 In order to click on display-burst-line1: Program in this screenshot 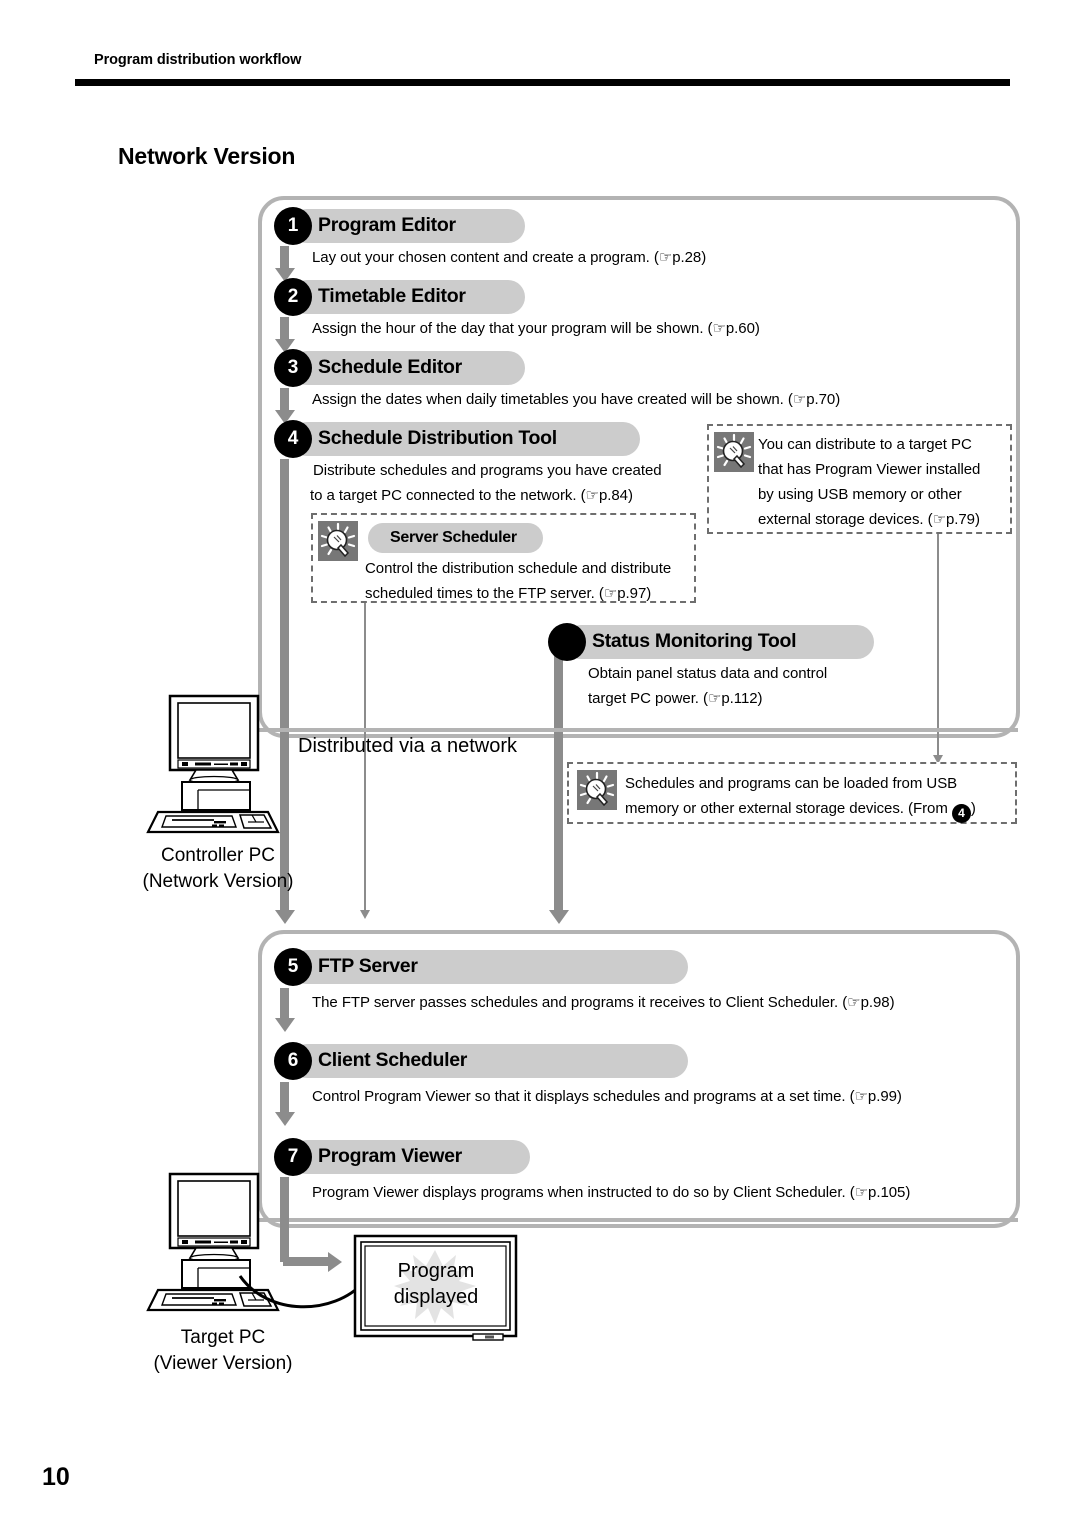, I will do `click(436, 1271)`.